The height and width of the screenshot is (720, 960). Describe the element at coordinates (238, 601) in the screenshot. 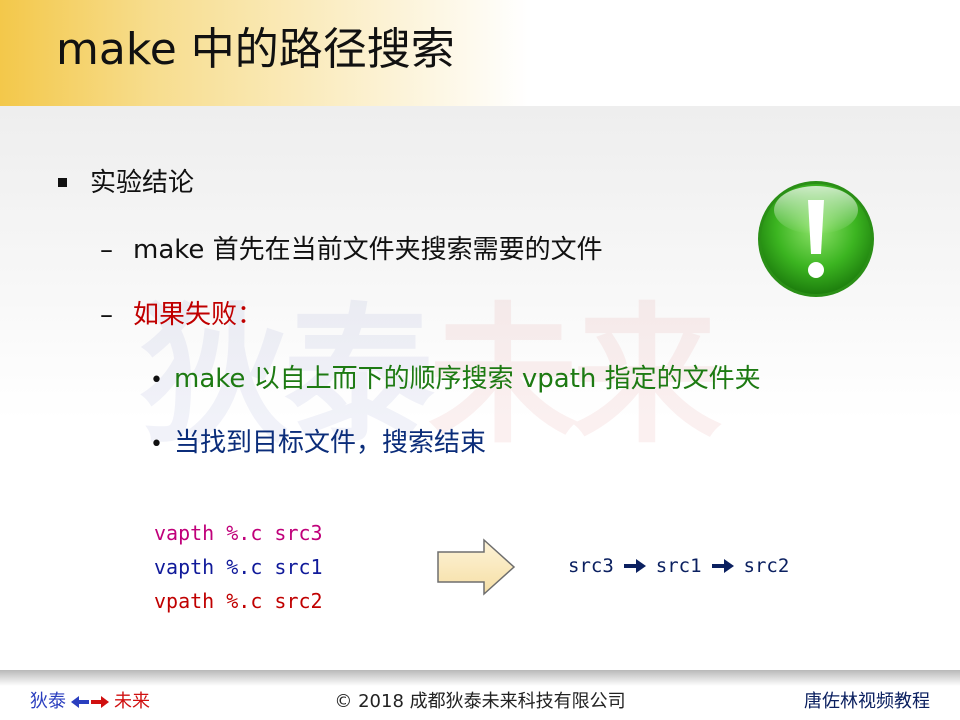

I see `code-line-3: vpath %.c src2` at that location.